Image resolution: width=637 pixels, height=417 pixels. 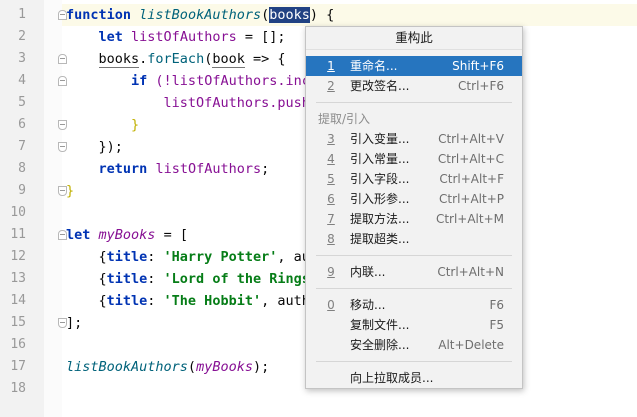 What do you see at coordinates (414, 179) in the screenshot?
I see `menu-item-introduce-field: 5 引入字段... Ctrl+Alt+F` at bounding box center [414, 179].